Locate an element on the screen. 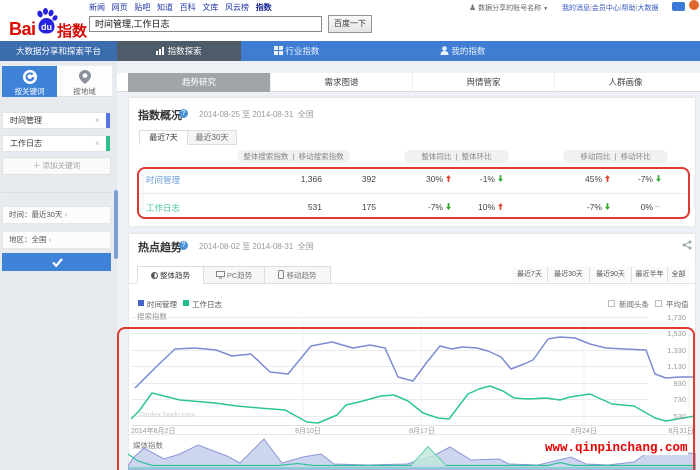  svg-text: 1,730 is located at coordinates (676, 317).